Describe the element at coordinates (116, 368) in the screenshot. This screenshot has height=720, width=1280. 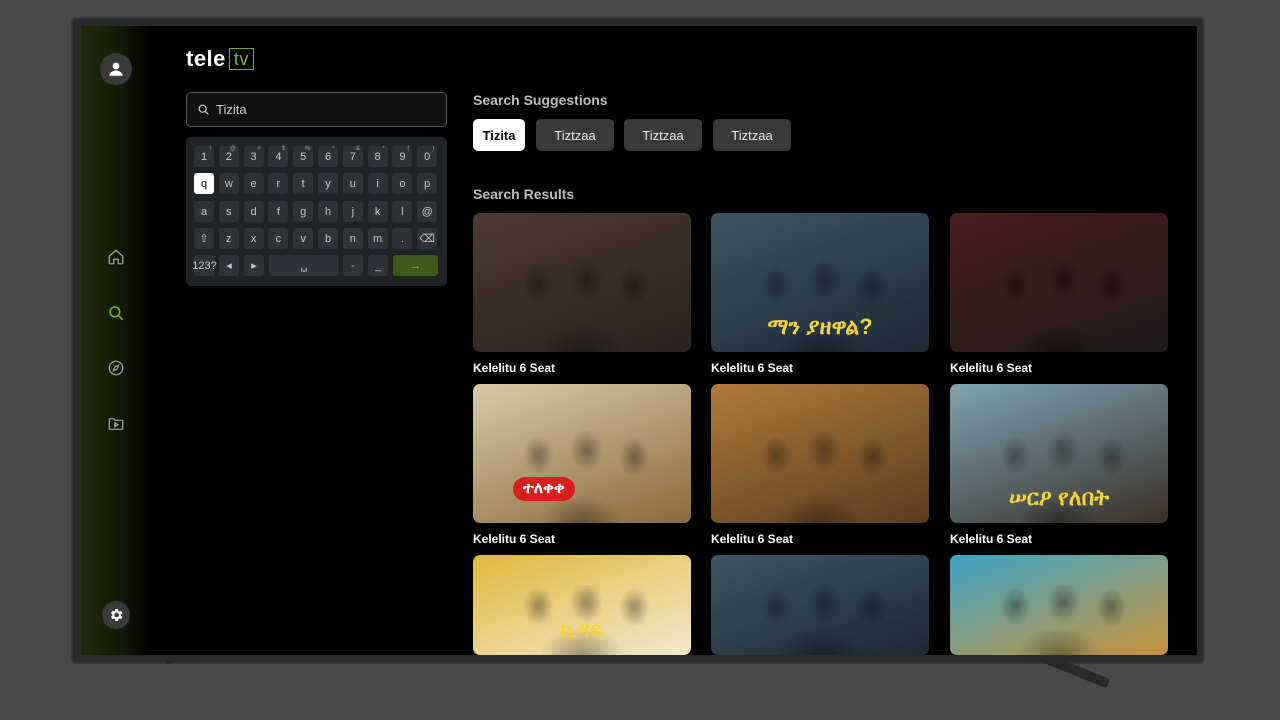
I see `nav-explore` at that location.